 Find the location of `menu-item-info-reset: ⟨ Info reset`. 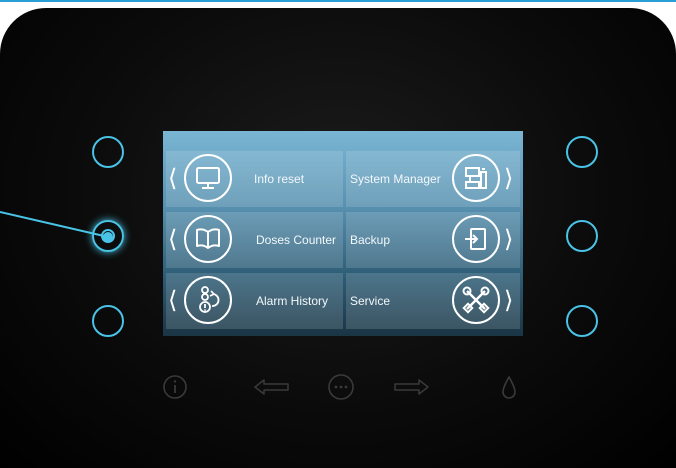

menu-item-info-reset: ⟨ Info reset is located at coordinates (254, 179).